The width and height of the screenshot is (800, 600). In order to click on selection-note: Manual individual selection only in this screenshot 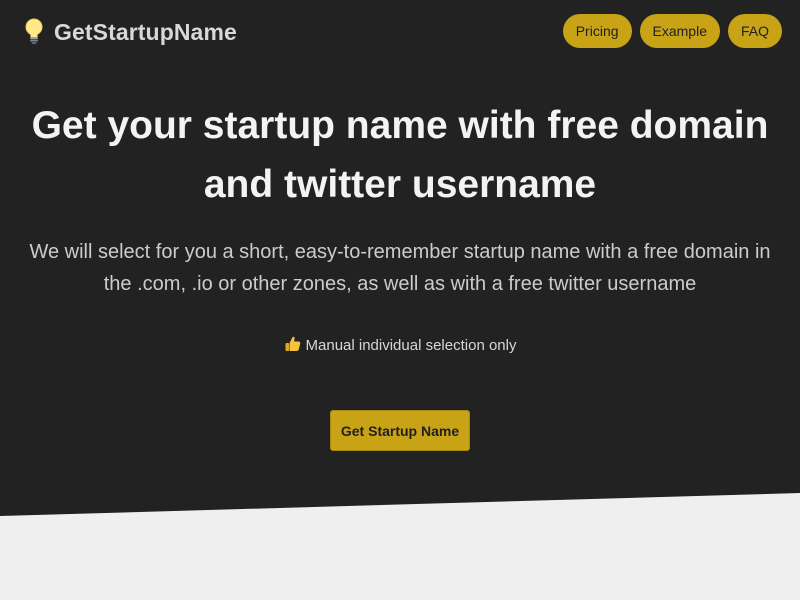, I will do `click(400, 345)`.